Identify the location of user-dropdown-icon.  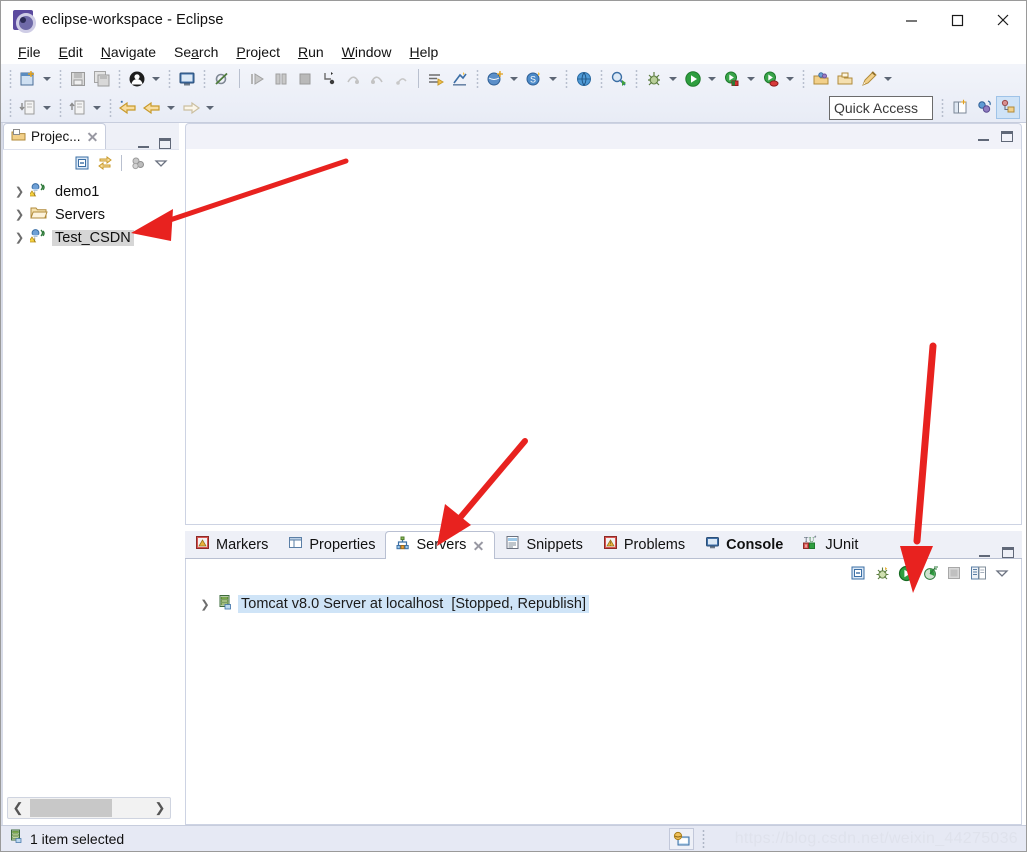
(155, 79).